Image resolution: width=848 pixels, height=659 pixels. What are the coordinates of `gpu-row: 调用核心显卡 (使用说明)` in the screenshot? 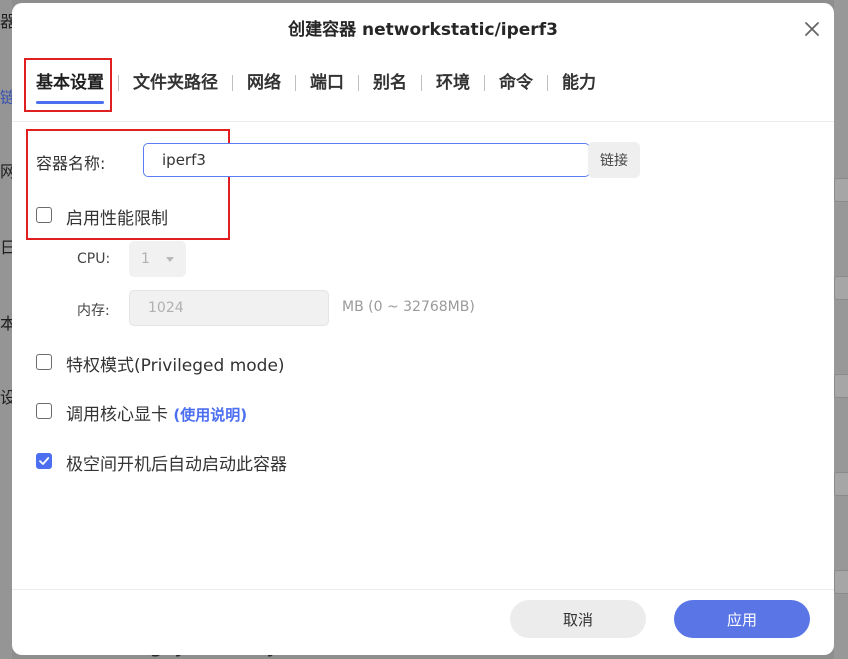 It's located at (156, 412).